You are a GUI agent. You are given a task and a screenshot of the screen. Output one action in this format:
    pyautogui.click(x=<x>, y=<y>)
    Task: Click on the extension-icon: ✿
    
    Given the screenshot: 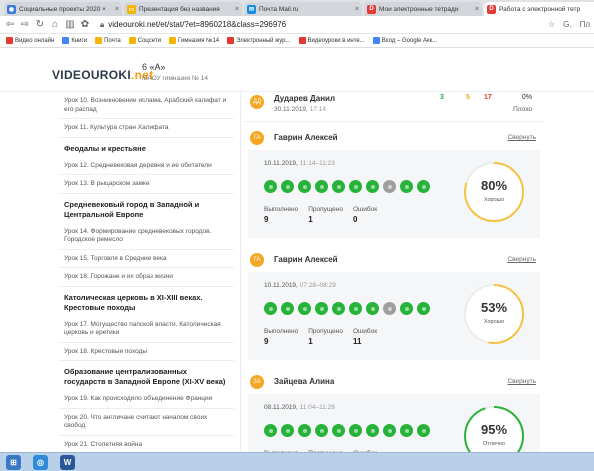 What is the action you would take?
    pyautogui.click(x=85, y=25)
    